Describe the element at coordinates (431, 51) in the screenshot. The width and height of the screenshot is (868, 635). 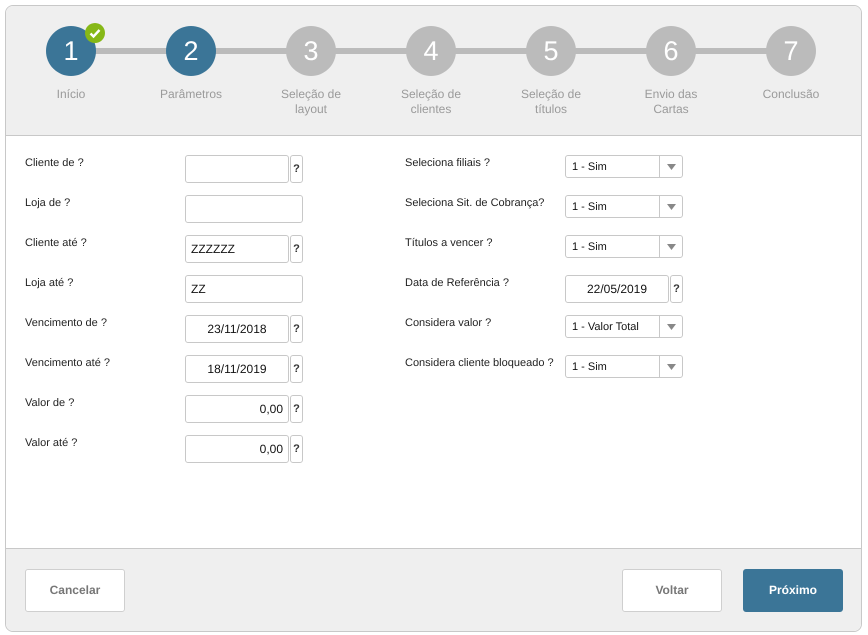
I see `step-number: 4` at that location.